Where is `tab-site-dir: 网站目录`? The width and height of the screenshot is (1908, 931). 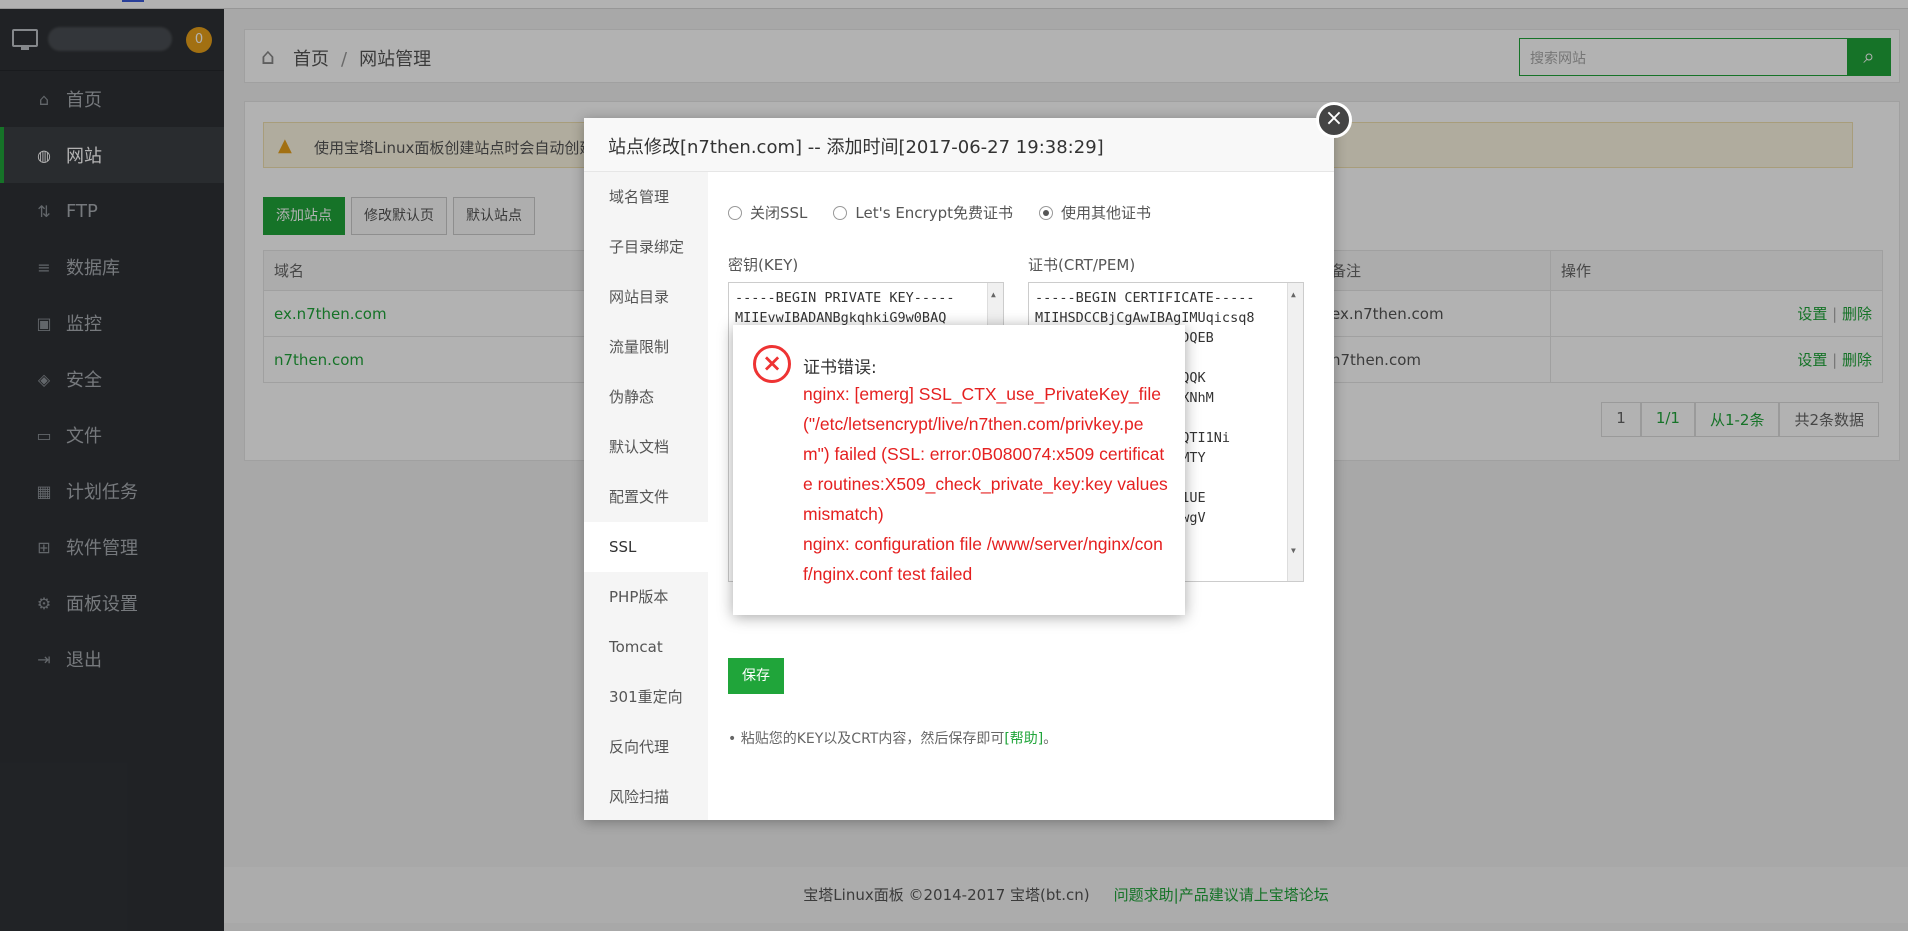
tab-site-dir: 网站目录 is located at coordinates (646, 297).